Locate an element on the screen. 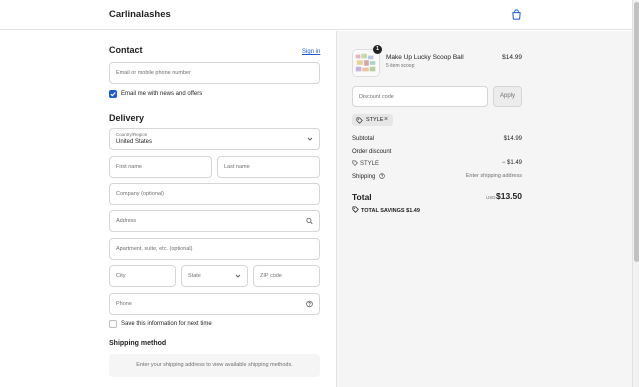  total-value: $13.50 is located at coordinates (509, 196).